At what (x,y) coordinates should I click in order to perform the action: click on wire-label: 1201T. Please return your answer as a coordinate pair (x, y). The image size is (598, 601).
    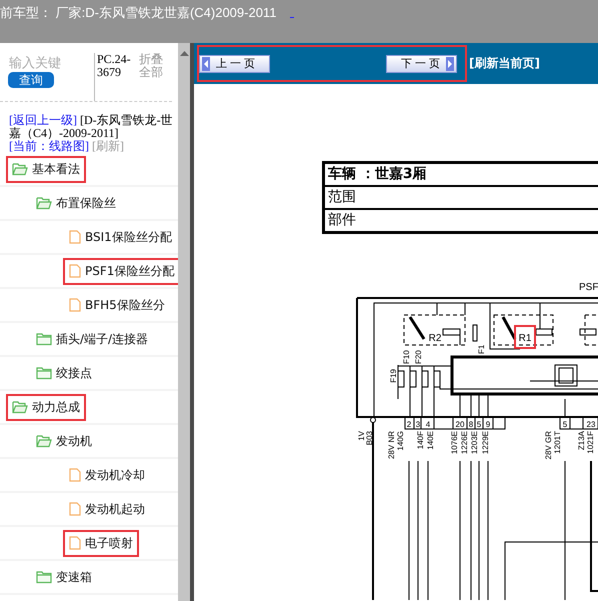
    Looking at the image, I should click on (557, 442).